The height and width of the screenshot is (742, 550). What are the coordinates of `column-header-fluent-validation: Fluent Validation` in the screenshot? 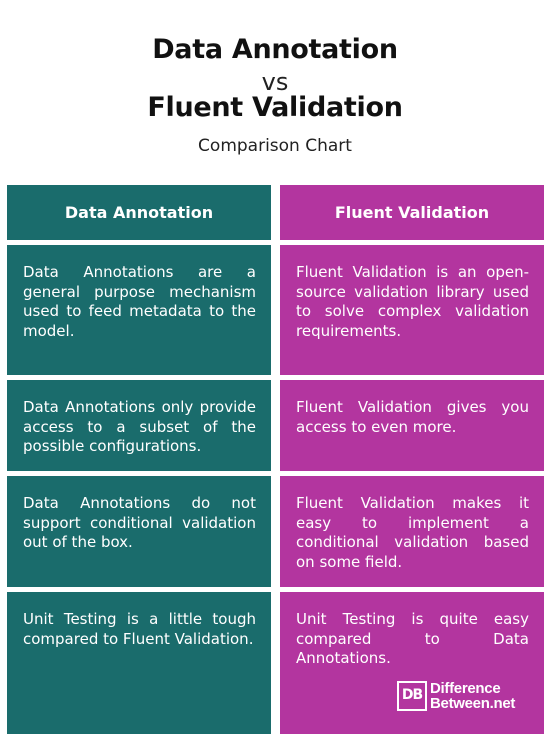 It's located at (412, 212).